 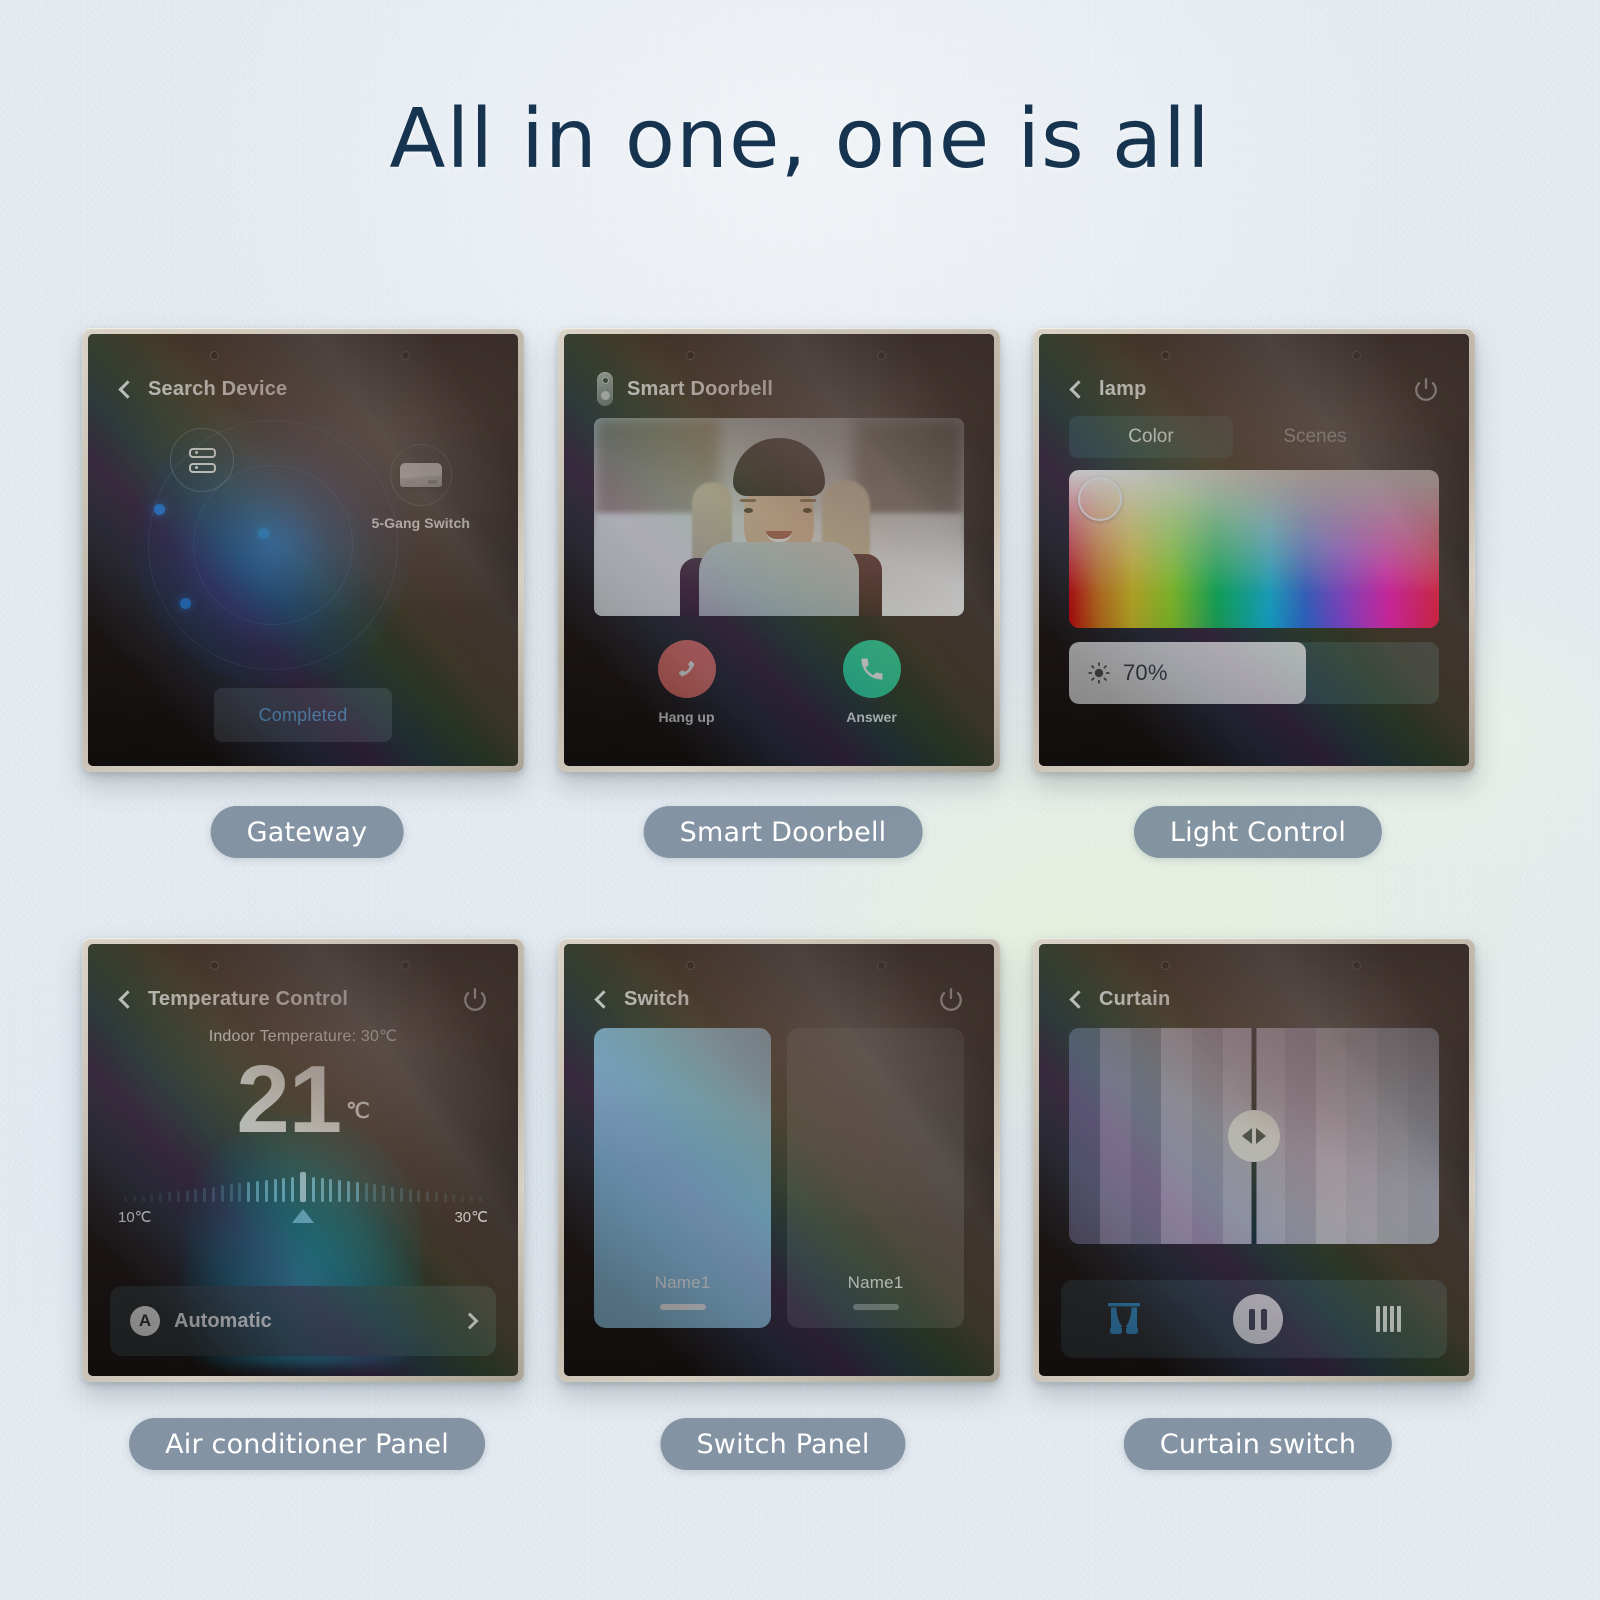 What do you see at coordinates (779, 1178) in the screenshot?
I see `switch-gang-row: Name1 Name1` at bounding box center [779, 1178].